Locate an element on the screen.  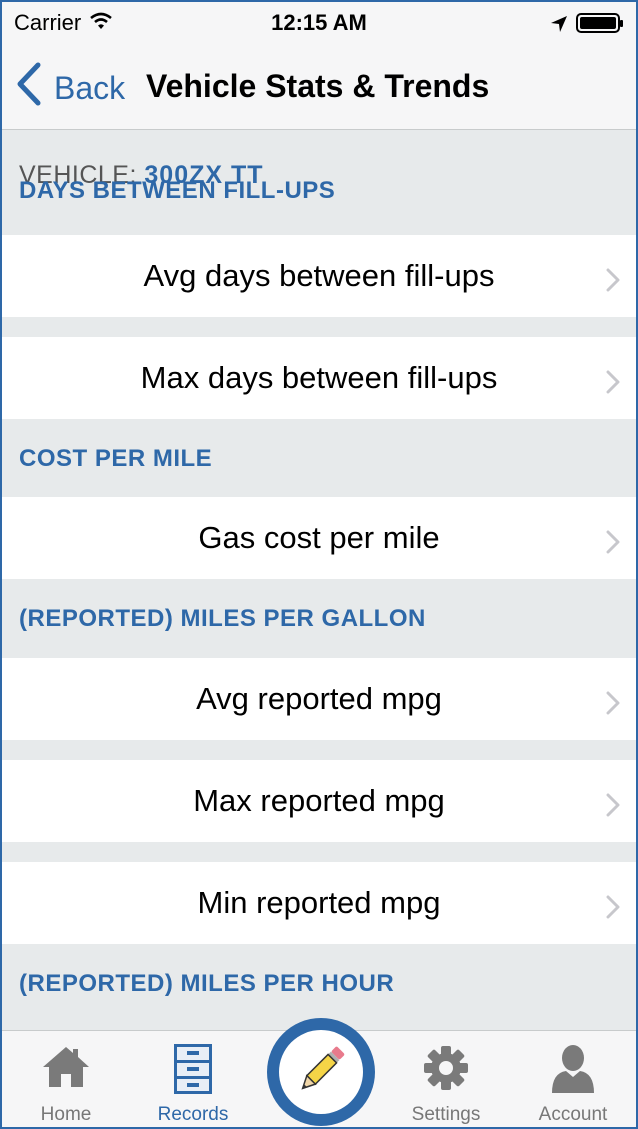
tab-label: Settings is located at coordinates (446, 1114).